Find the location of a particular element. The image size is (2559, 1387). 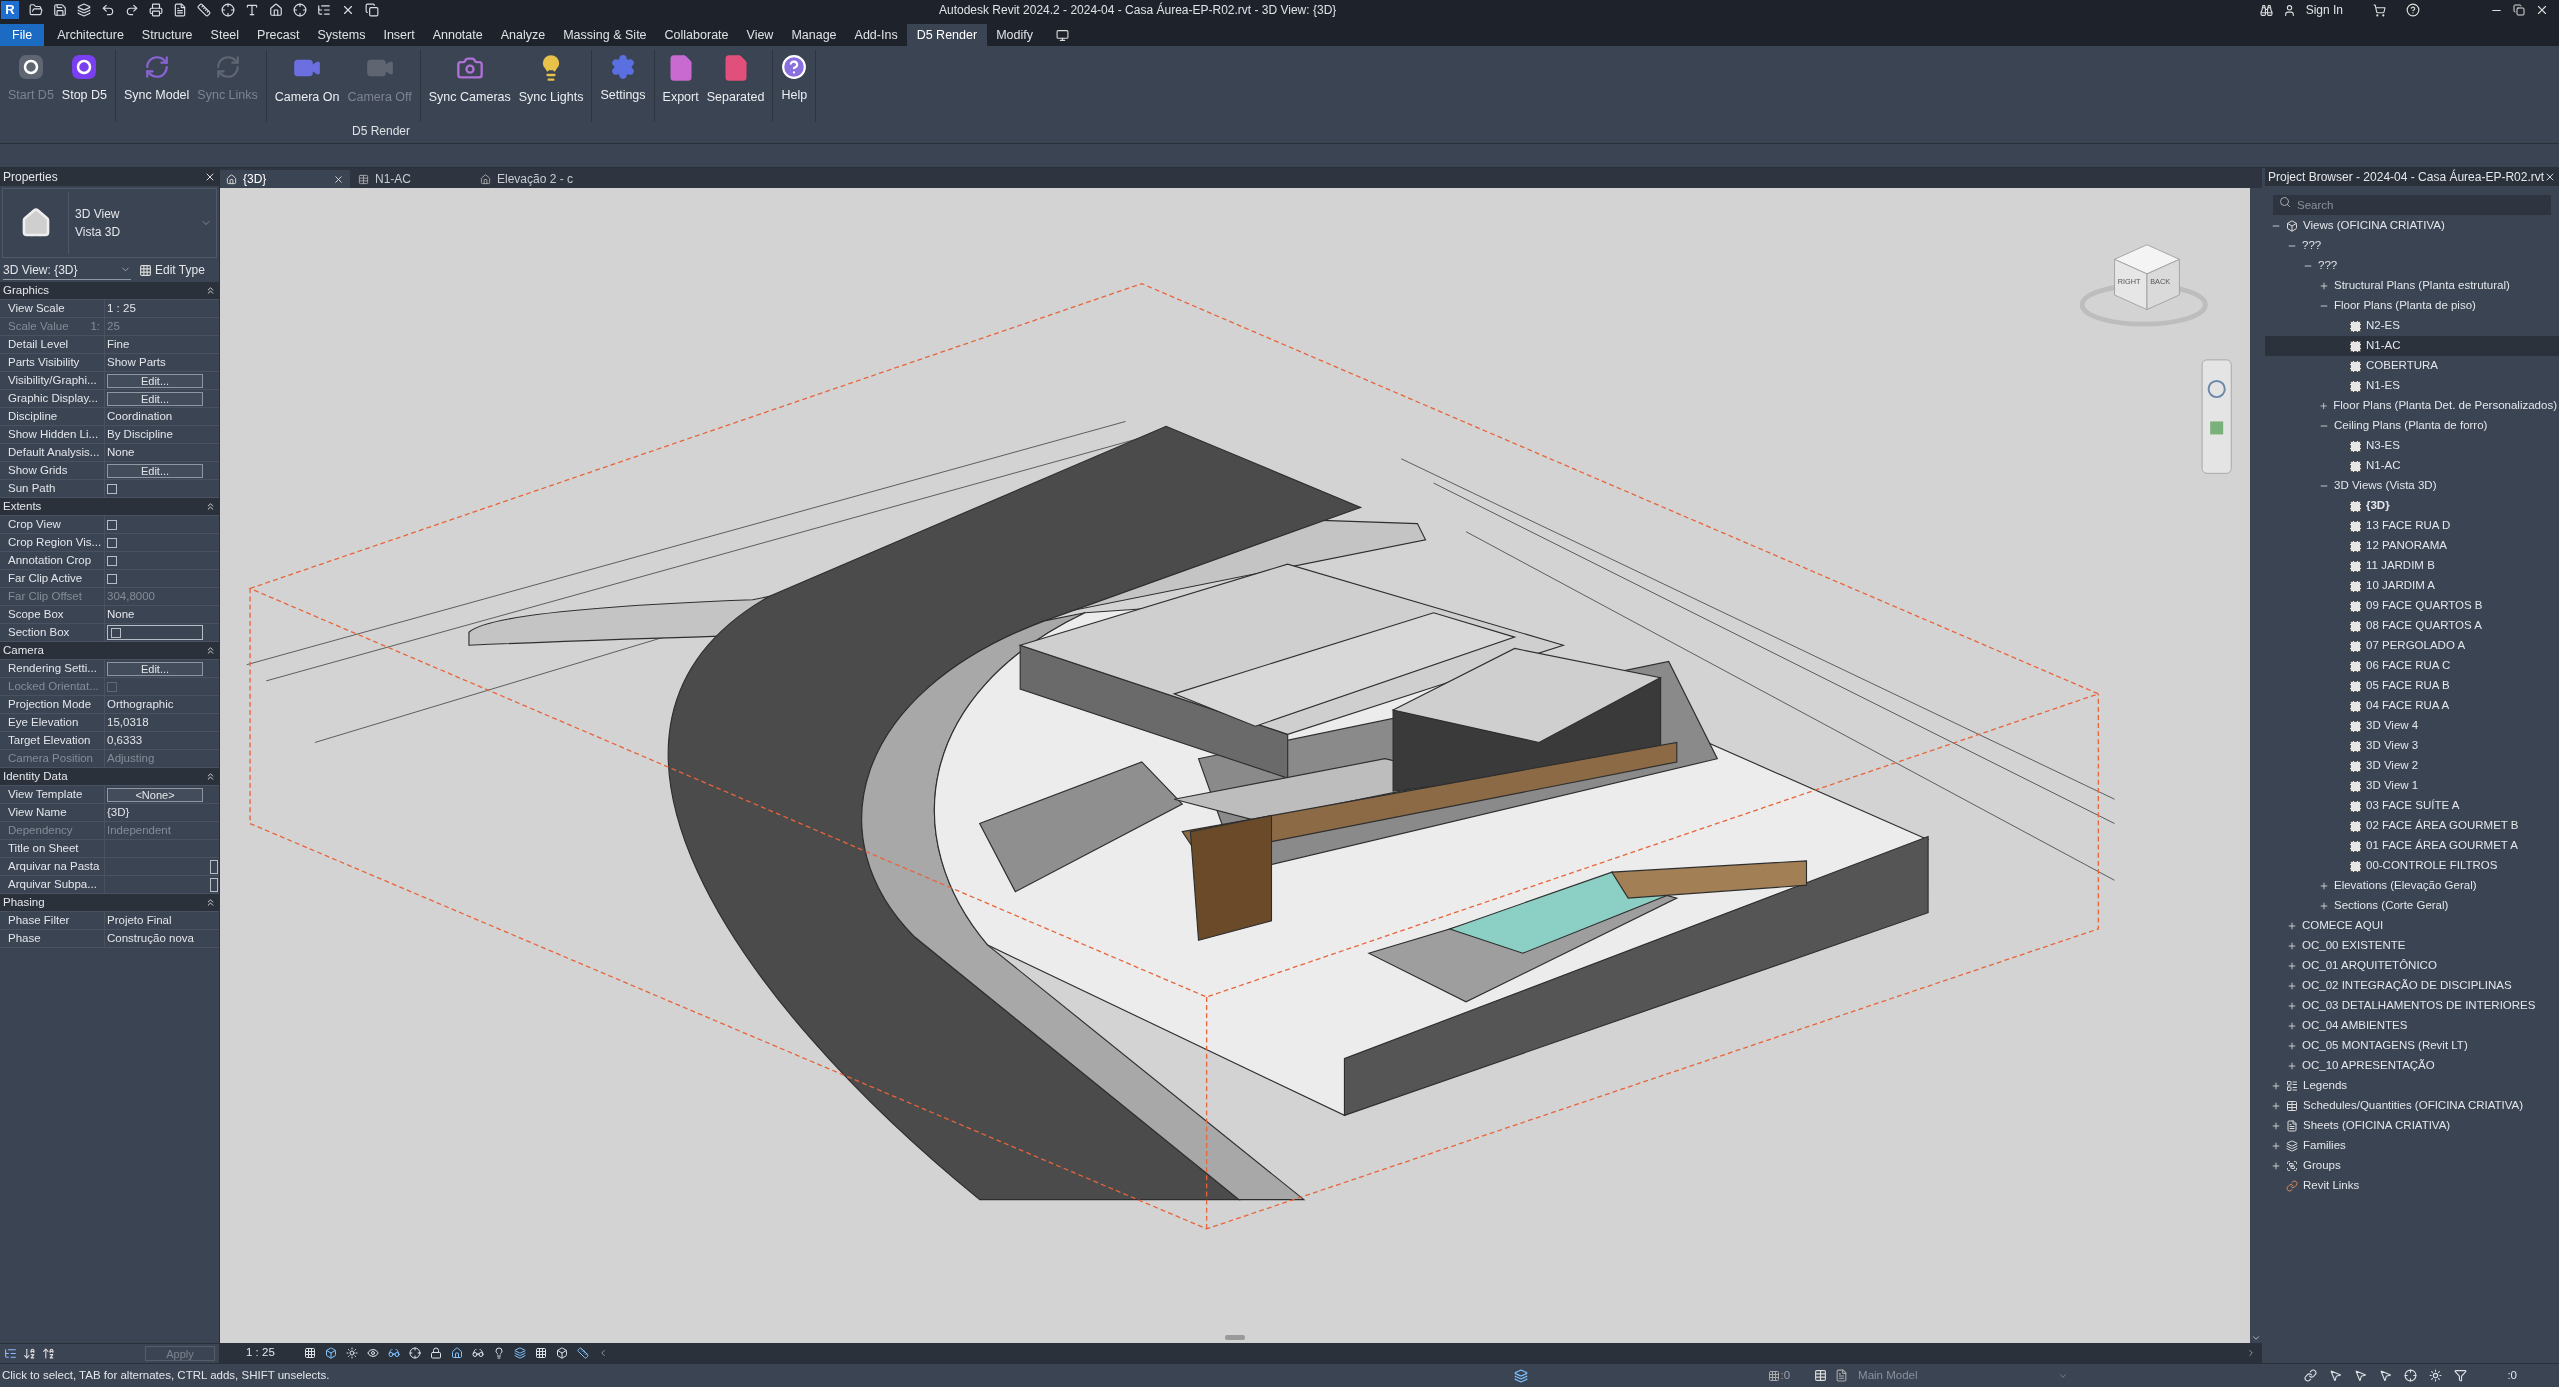

scroll-right-icon is located at coordinates (2251, 1353).